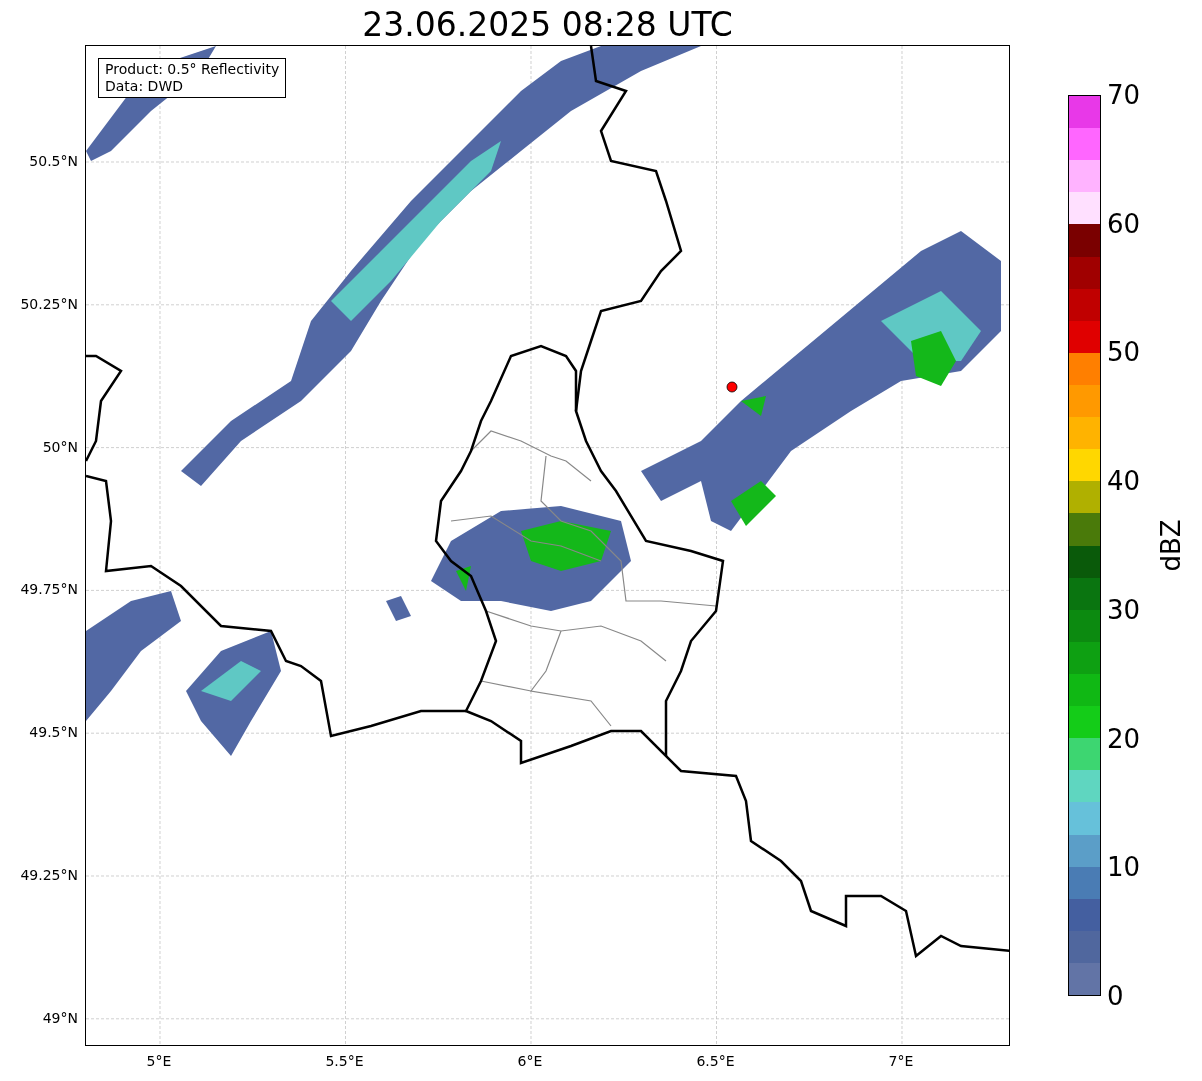  Describe the element at coordinates (144, 86) in the screenshot. I see `legend-text: Data: DWD` at that location.